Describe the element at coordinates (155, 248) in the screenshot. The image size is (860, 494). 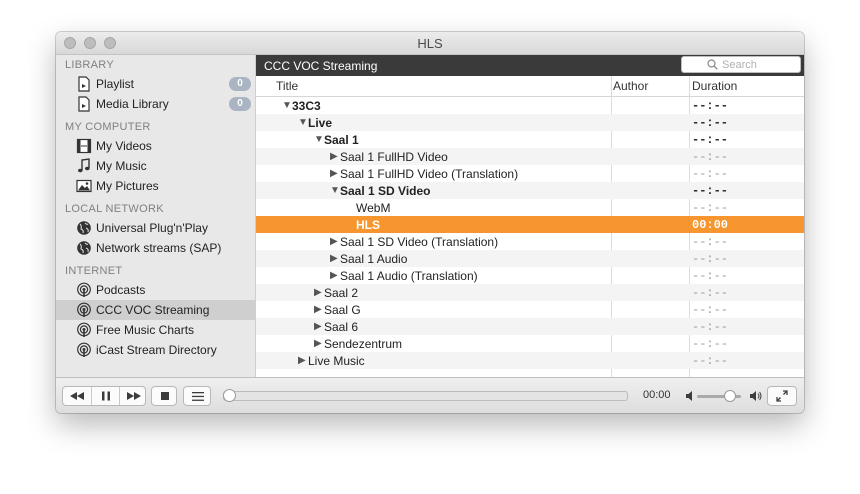
I see `sidebar-item-network-streams-sap: Network streams (SAP)` at that location.